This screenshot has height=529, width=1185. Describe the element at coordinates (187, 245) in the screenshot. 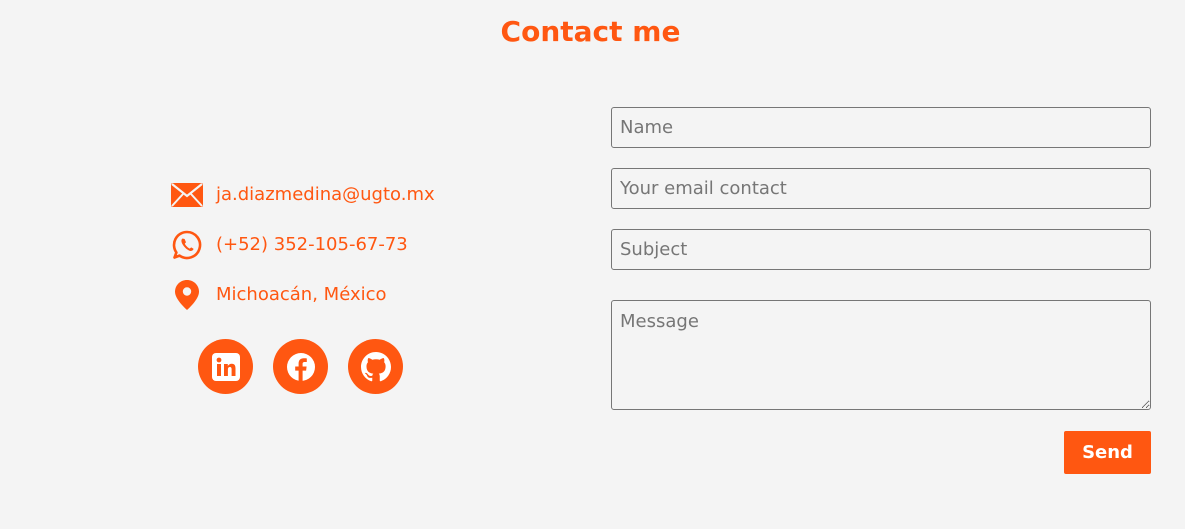

I see `whatsapp-icon` at that location.